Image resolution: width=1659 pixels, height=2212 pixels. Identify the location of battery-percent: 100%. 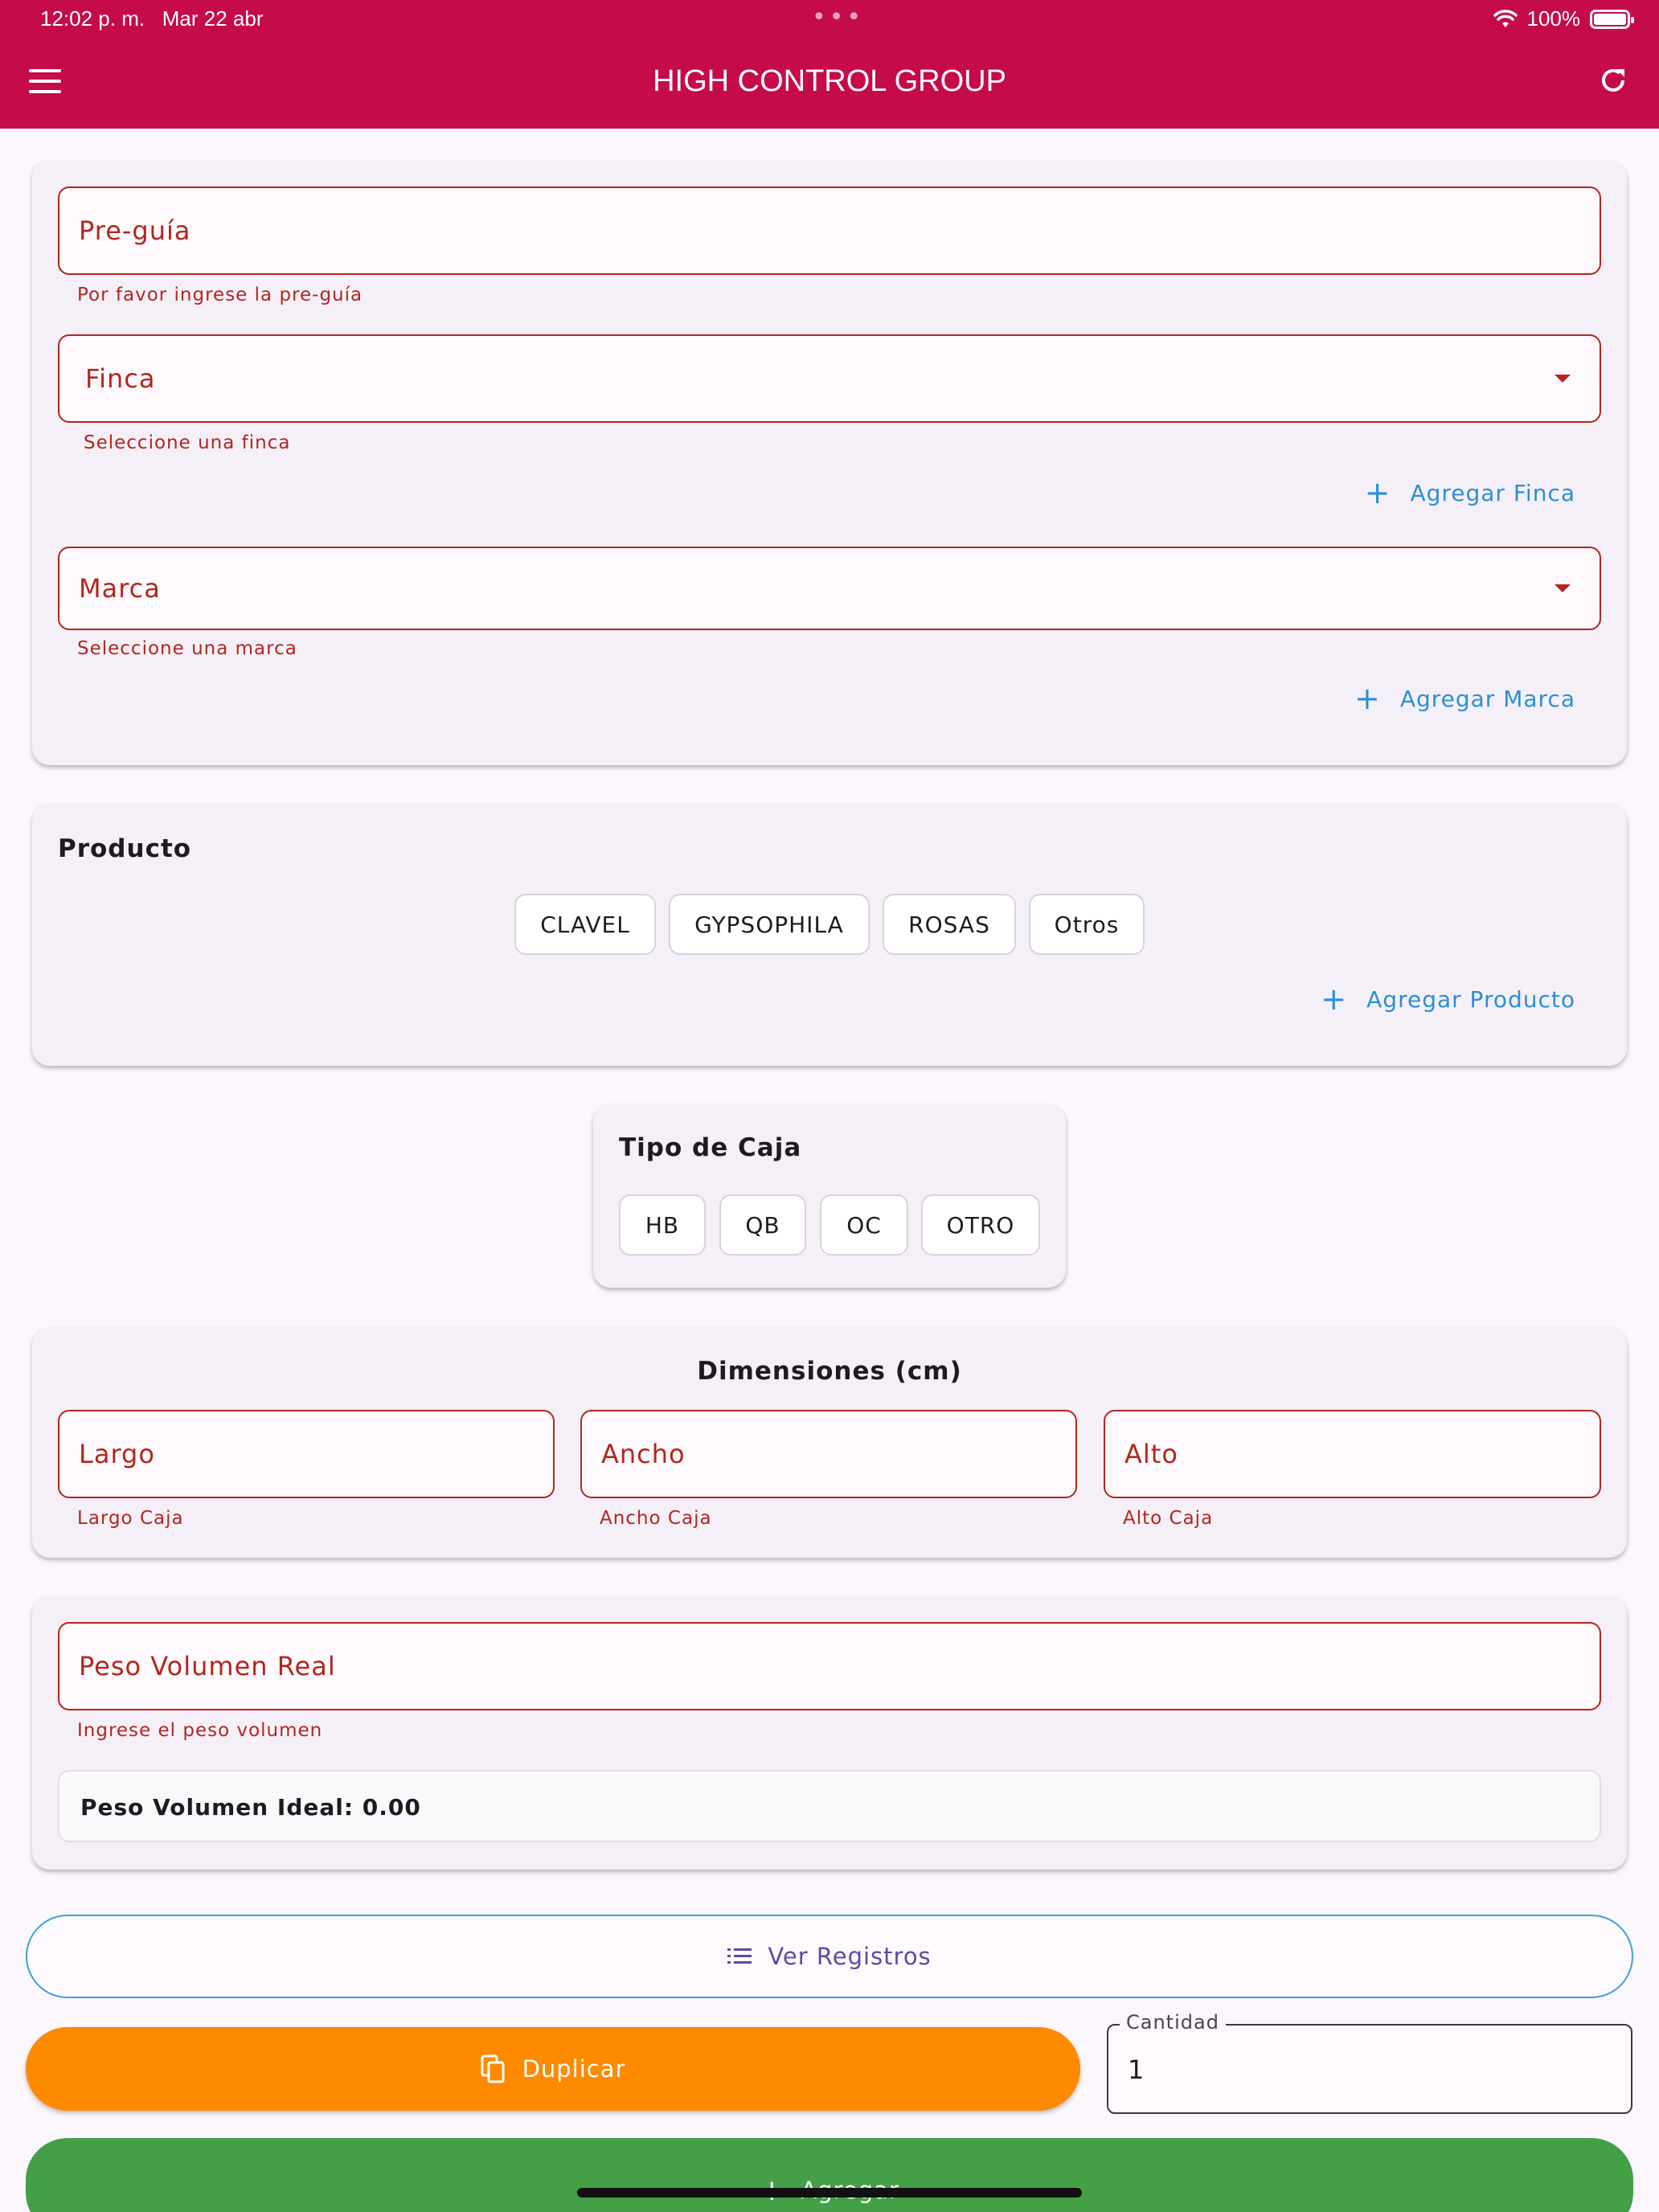
(1553, 18).